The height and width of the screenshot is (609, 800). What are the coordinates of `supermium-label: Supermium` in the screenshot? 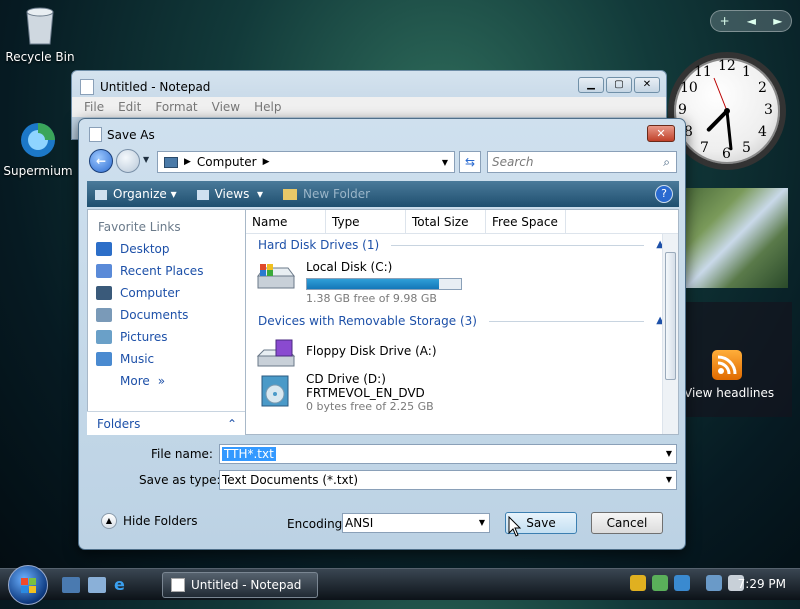 It's located at (38, 171).